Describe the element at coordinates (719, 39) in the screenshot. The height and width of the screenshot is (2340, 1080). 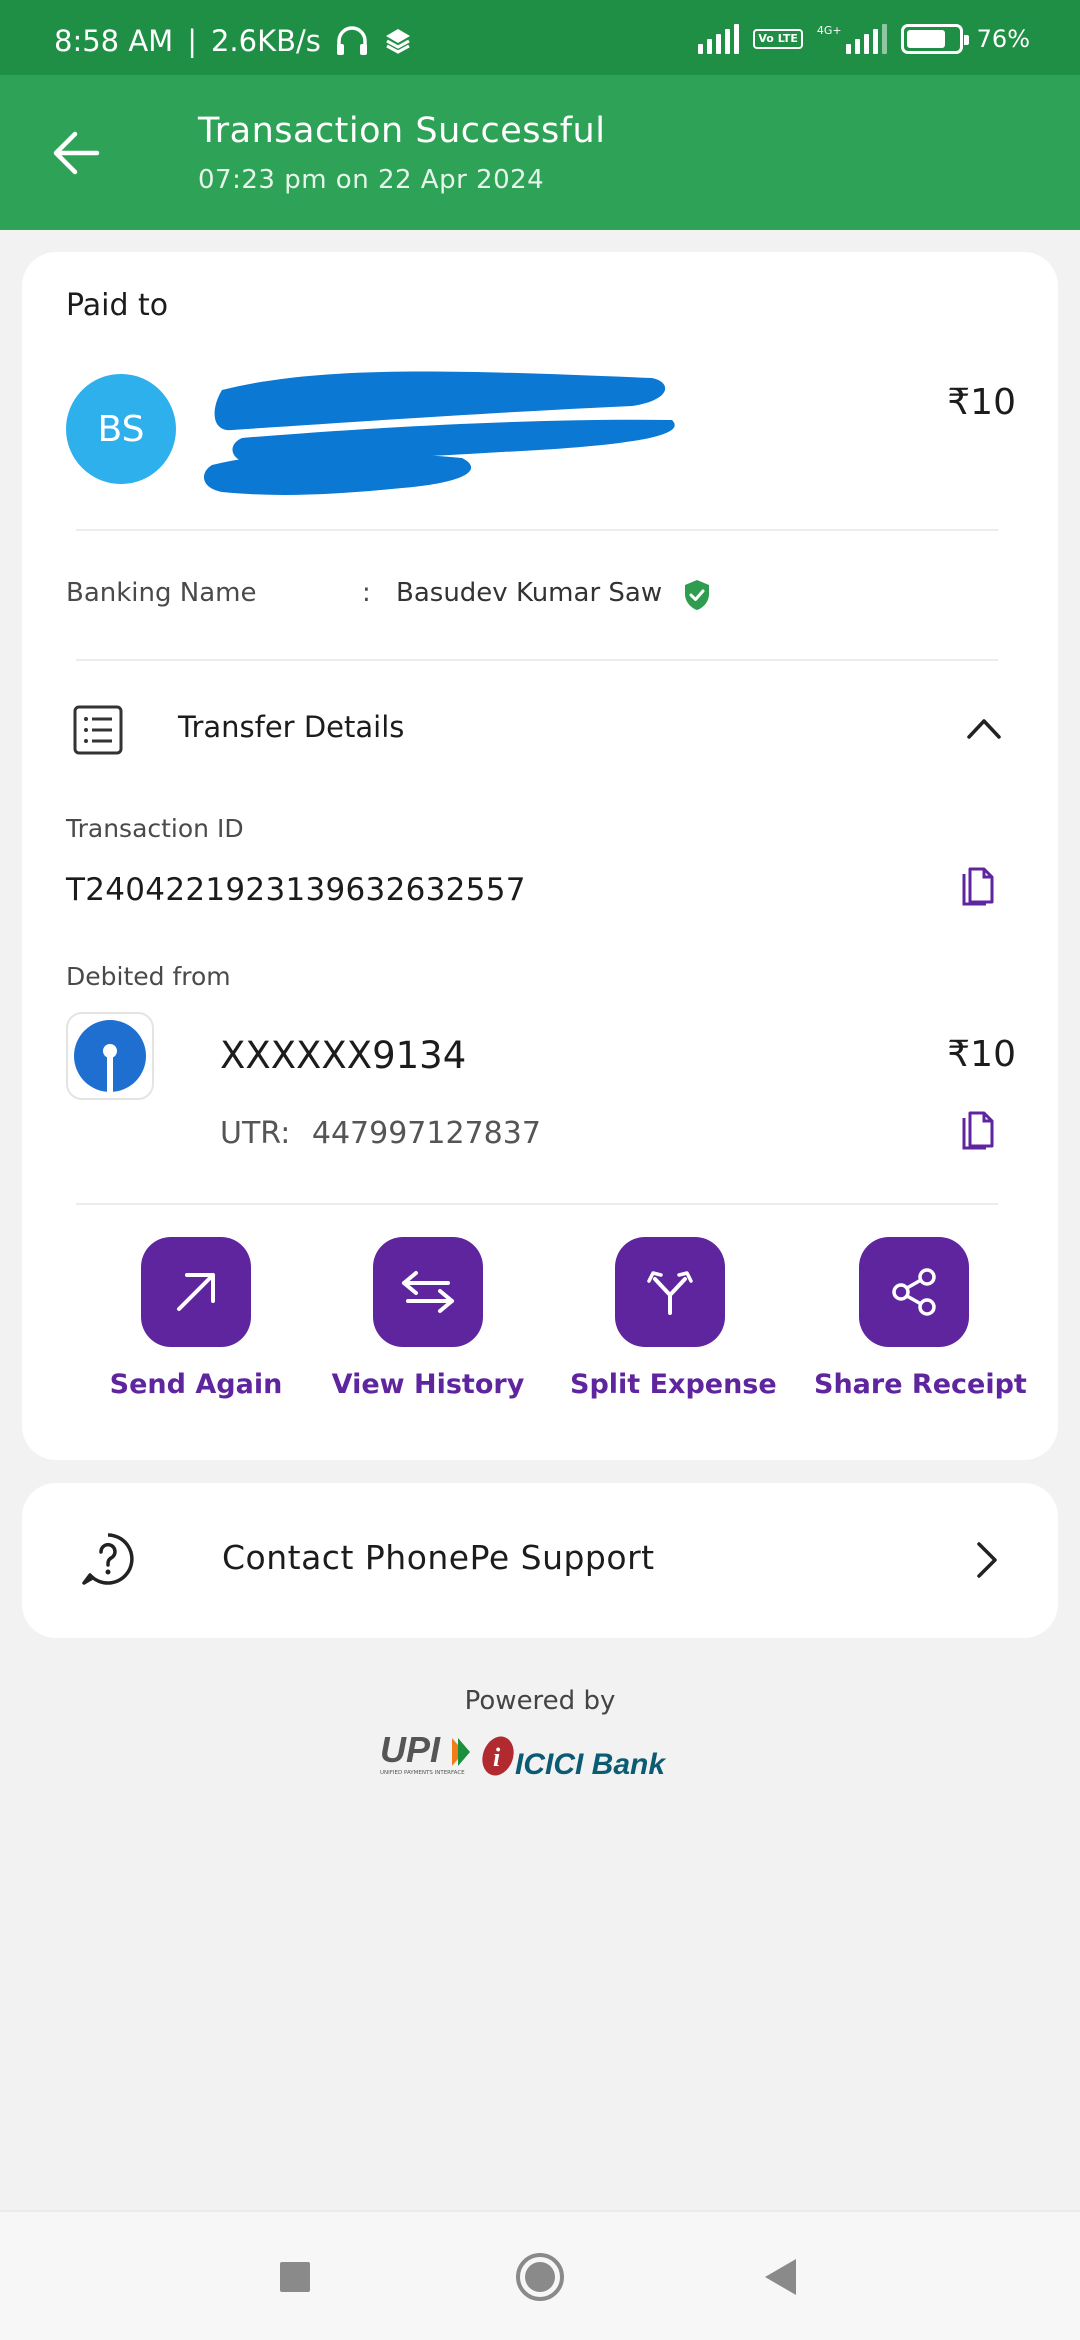
I see `signal-icon` at that location.